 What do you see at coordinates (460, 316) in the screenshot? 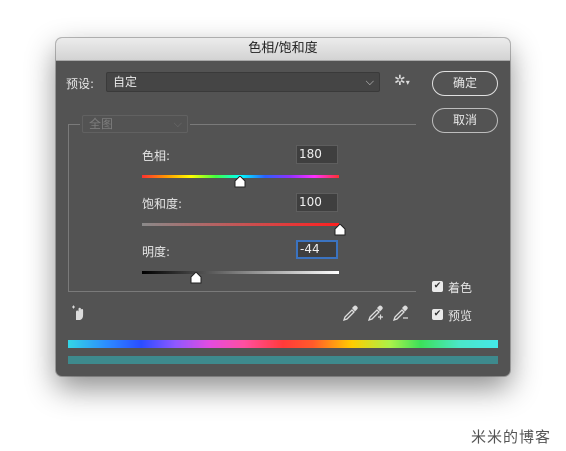
I see `preview-label: 预览` at bounding box center [460, 316].